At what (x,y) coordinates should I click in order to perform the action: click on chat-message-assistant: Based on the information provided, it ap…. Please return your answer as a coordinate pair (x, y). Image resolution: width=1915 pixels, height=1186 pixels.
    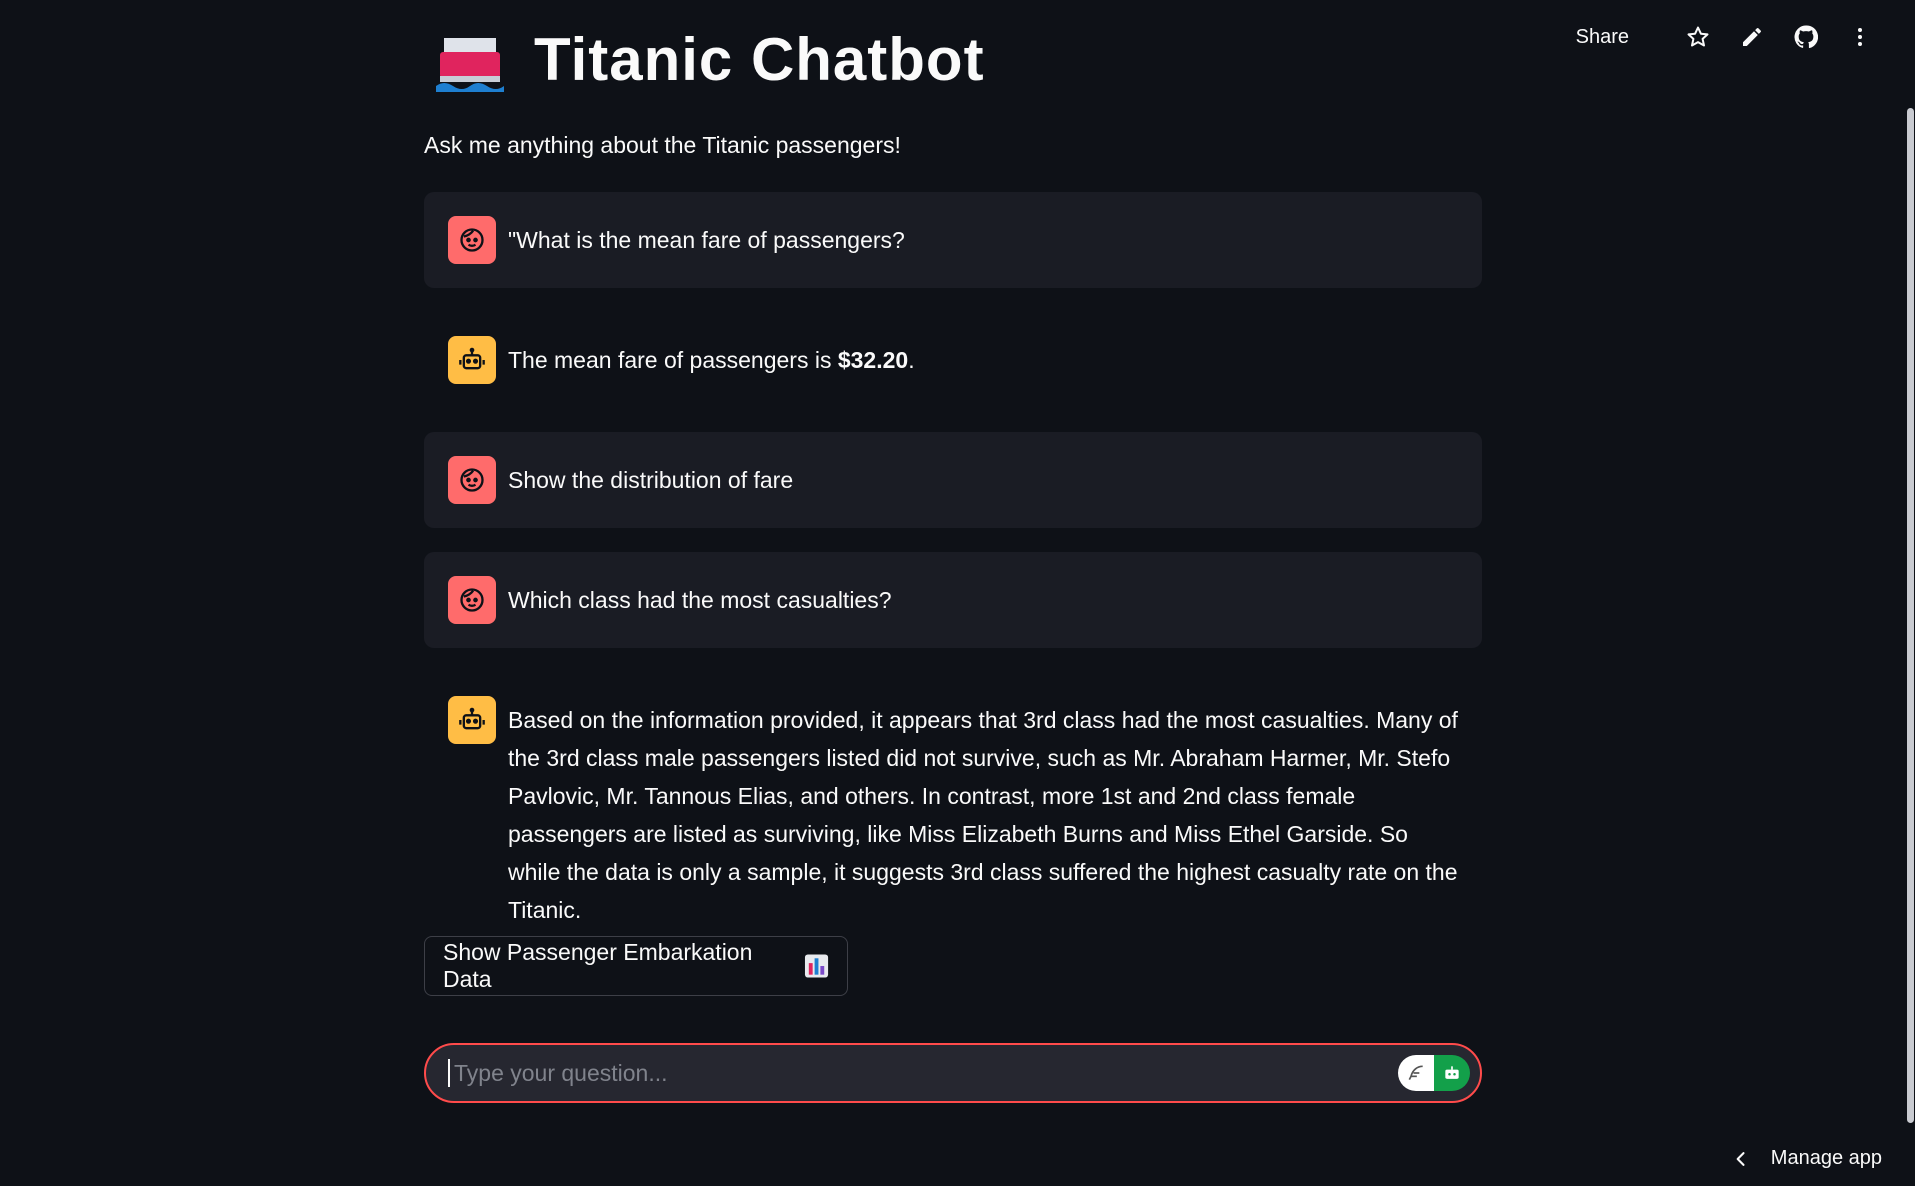
    Looking at the image, I should click on (953, 797).